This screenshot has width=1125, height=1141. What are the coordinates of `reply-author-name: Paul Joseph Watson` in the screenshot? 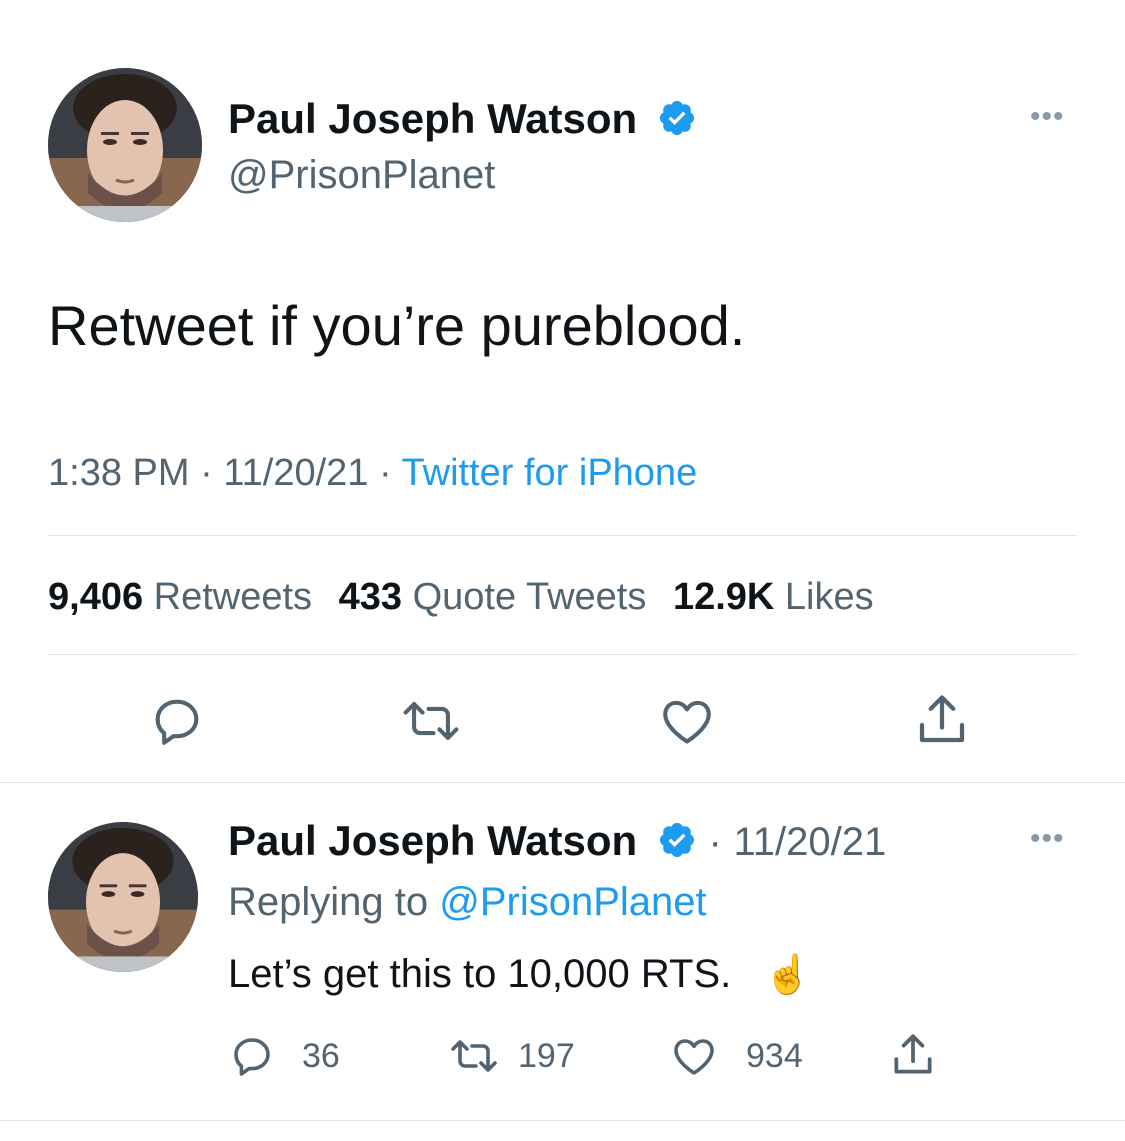 It's located at (432, 840).